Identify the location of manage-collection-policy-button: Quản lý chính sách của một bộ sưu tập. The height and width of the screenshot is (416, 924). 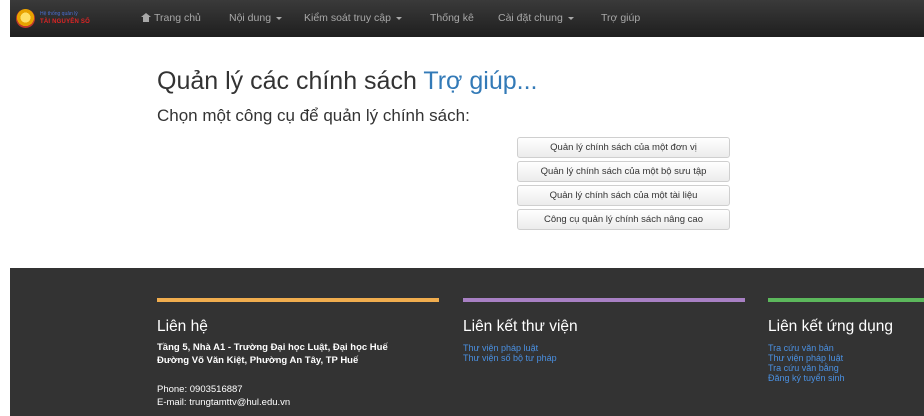
(623, 171).